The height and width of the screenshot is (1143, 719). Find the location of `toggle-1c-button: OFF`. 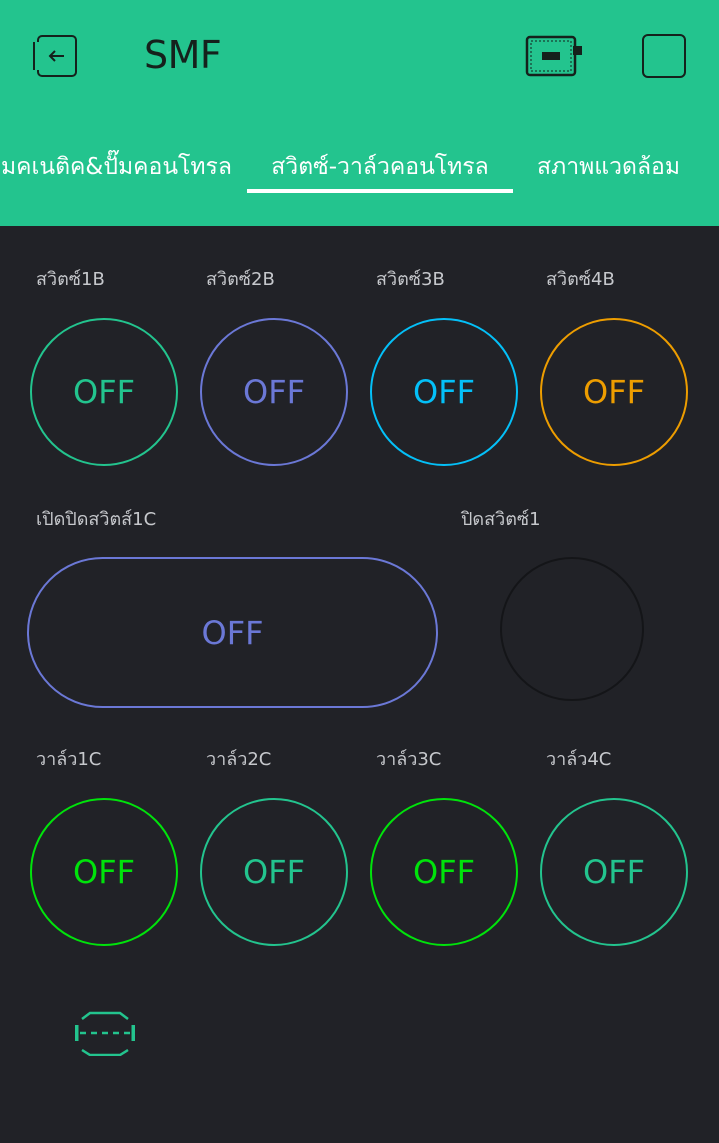

toggle-1c-button: OFF is located at coordinates (232, 632).